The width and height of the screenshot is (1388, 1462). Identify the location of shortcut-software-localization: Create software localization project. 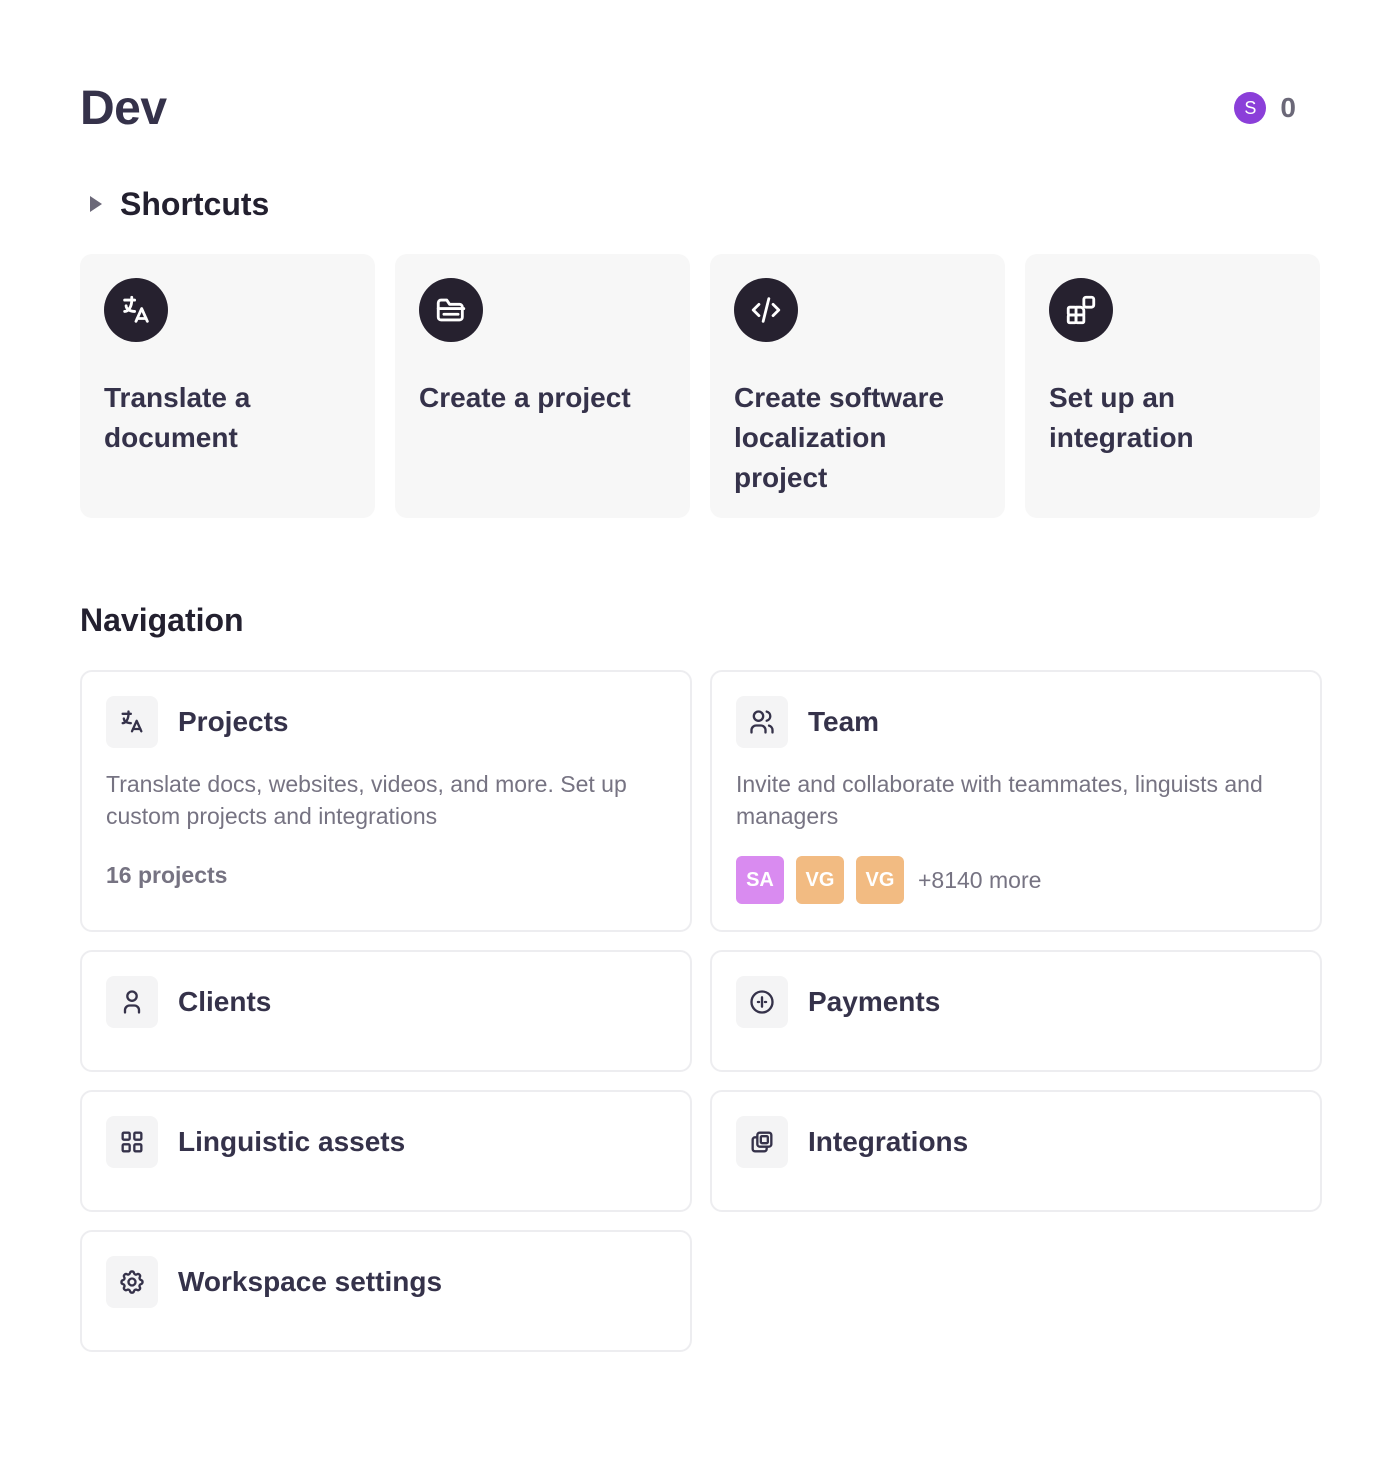
(857, 386).